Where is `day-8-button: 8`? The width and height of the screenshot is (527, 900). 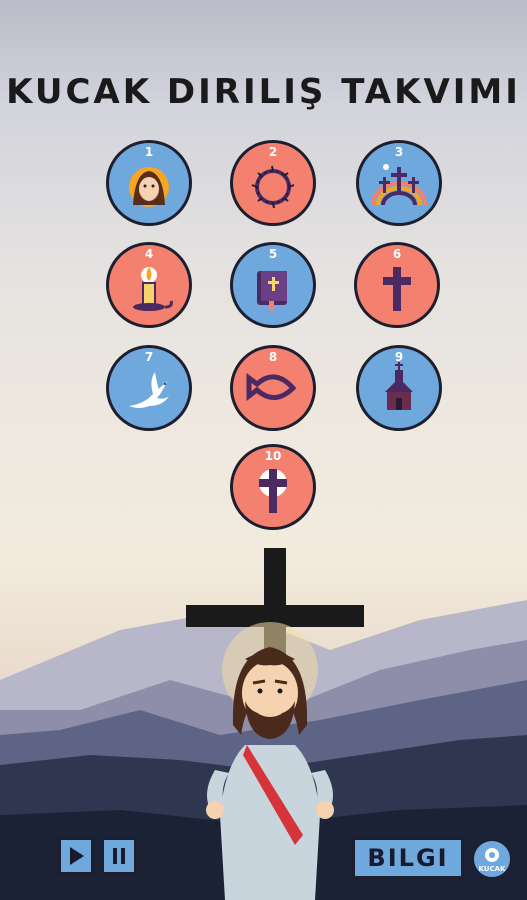
day-8-button: 8 is located at coordinates (273, 388).